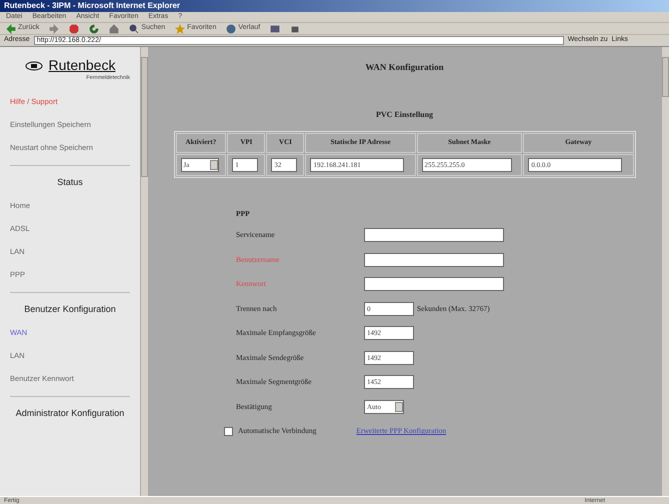 This screenshot has width=669, height=504. What do you see at coordinates (134, 29) in the screenshot?
I see `search-icon` at bounding box center [134, 29].